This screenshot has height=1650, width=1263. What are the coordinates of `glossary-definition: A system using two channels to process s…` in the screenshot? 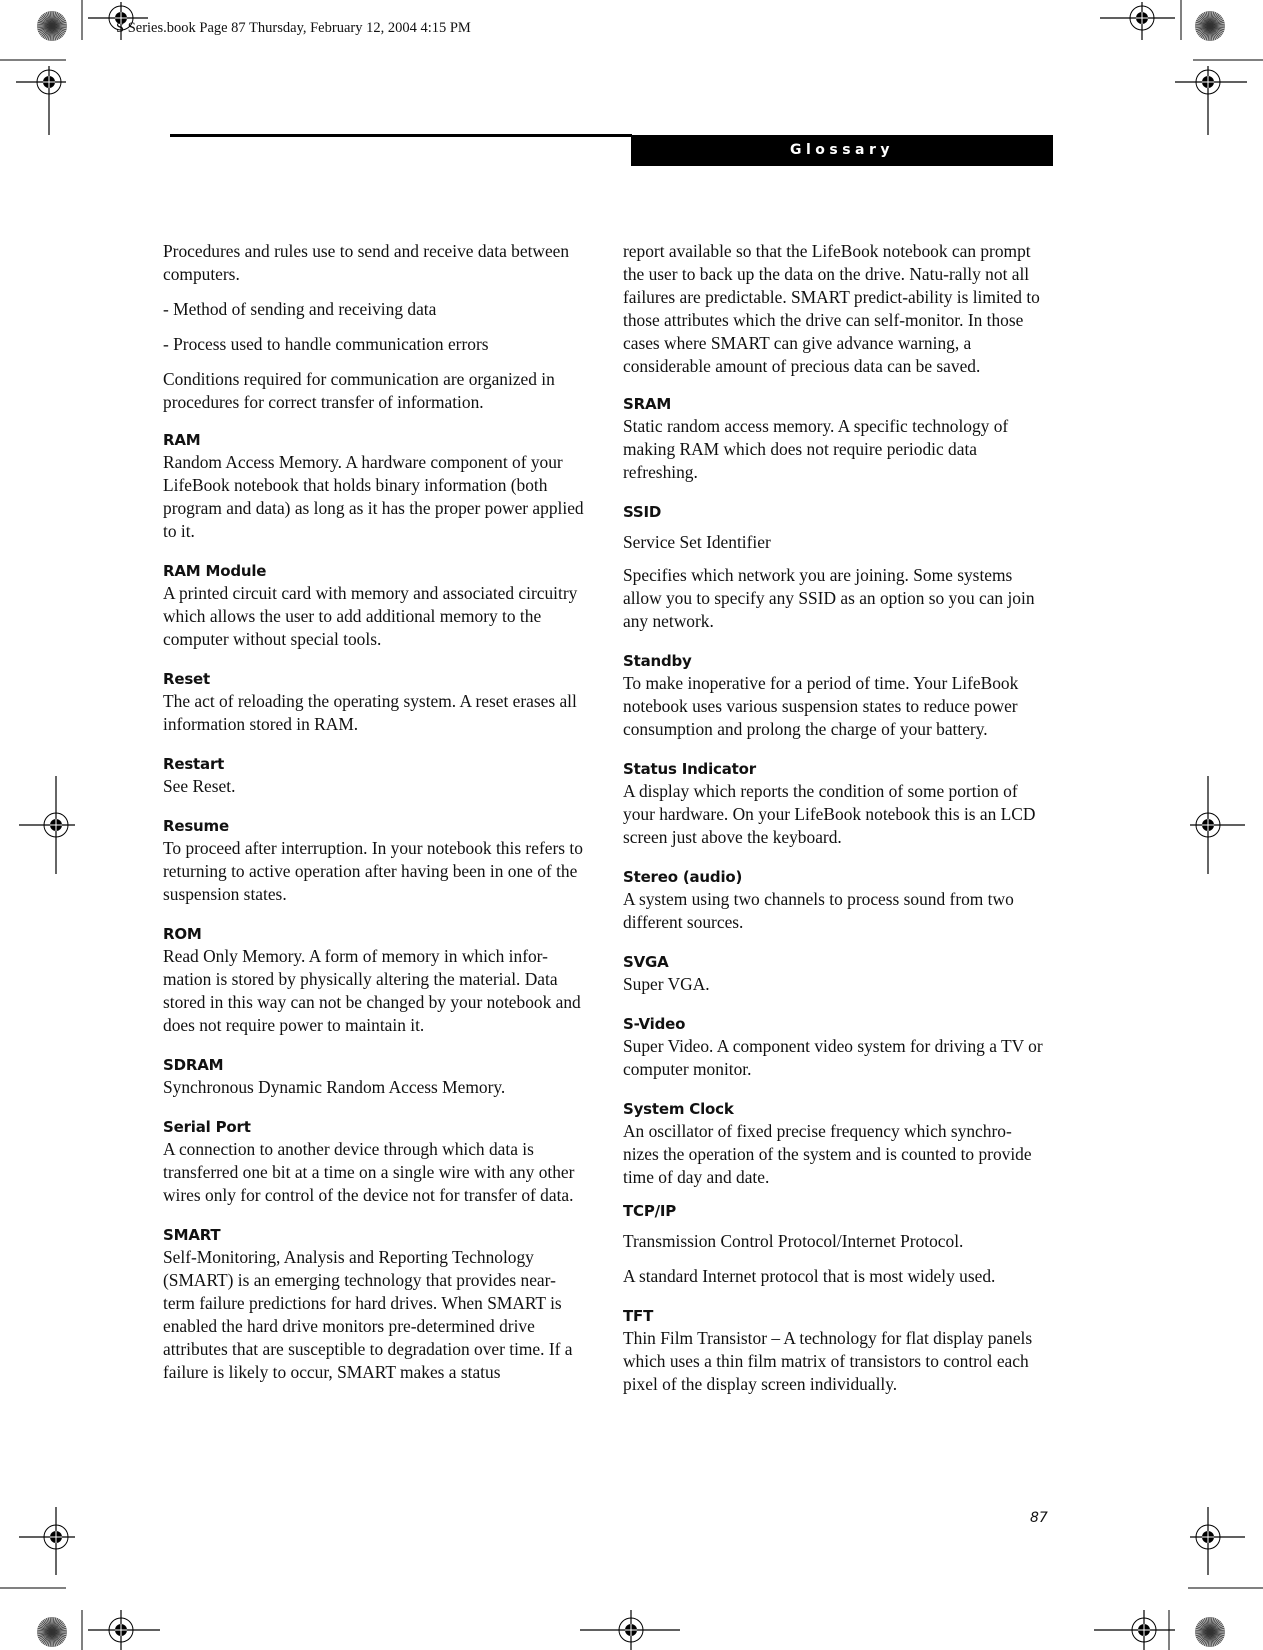 It's located at (818, 910).